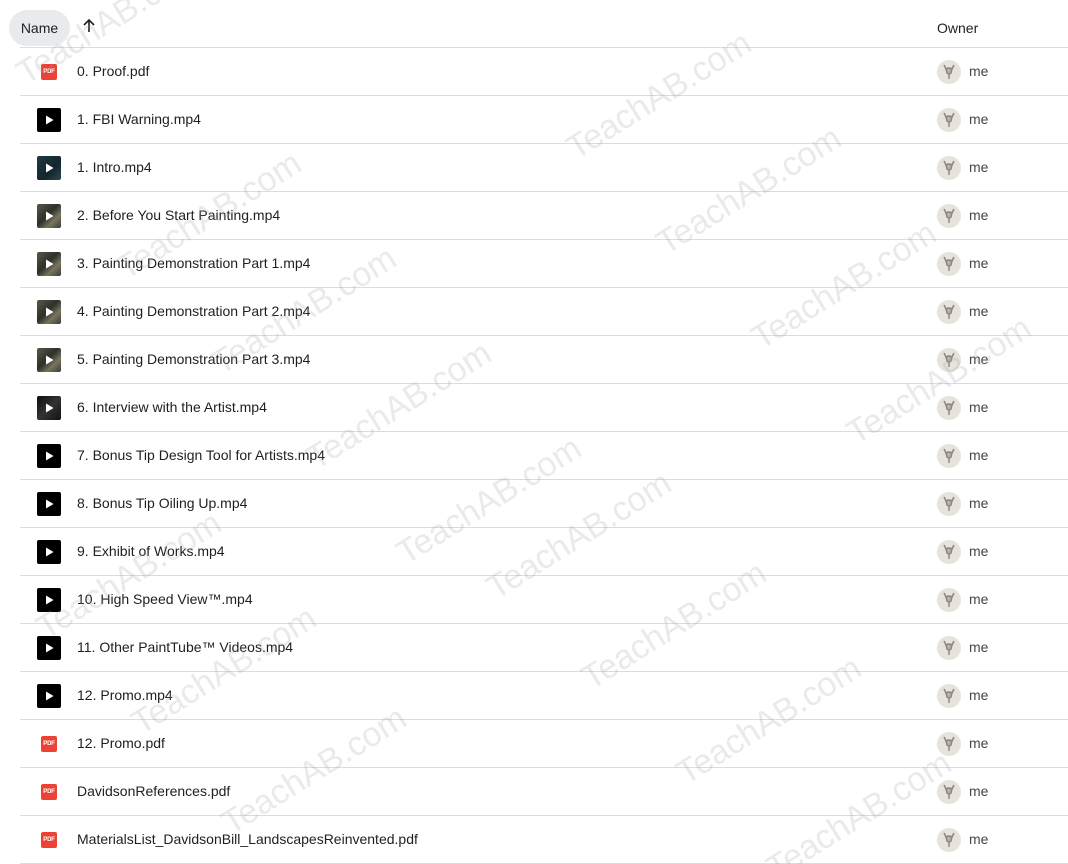  Describe the element at coordinates (534, 264) in the screenshot. I see `file-row: 3. Painting Demonstration Part 1.mp4 me` at that location.